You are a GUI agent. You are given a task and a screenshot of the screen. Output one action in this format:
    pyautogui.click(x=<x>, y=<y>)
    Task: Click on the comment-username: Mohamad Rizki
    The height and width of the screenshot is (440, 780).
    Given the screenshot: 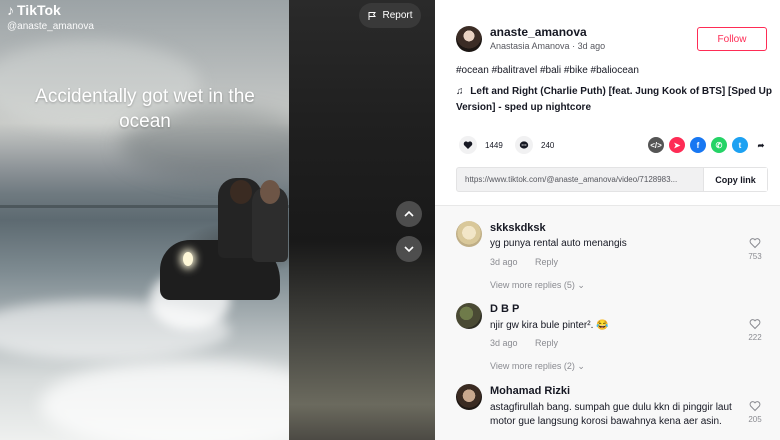 What is the action you would take?
    pyautogui.click(x=530, y=391)
    